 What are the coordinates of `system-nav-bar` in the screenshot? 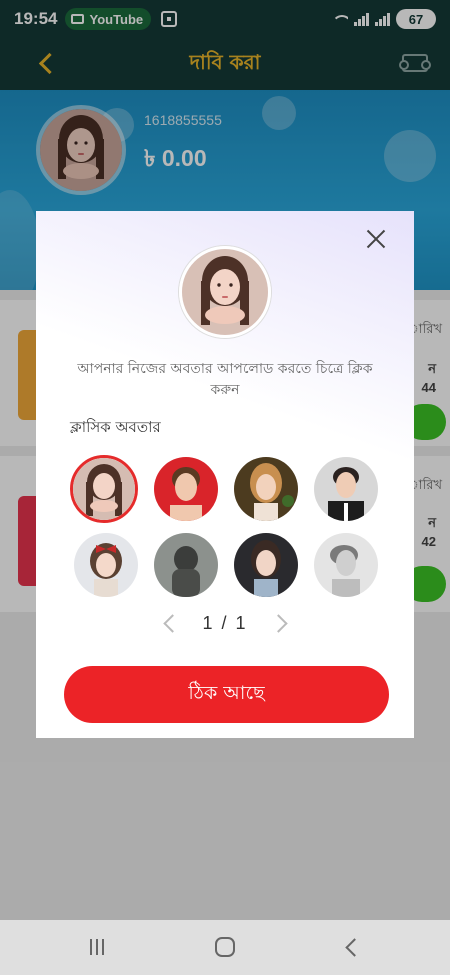 It's located at (225, 947).